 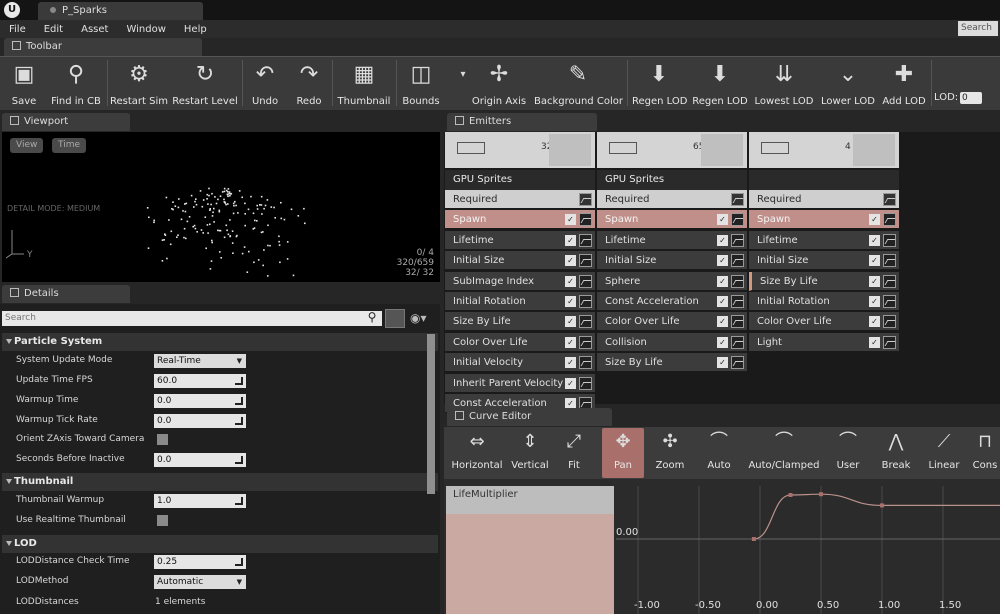 I want to click on user-button: ⌒ User, so click(x=848, y=453).